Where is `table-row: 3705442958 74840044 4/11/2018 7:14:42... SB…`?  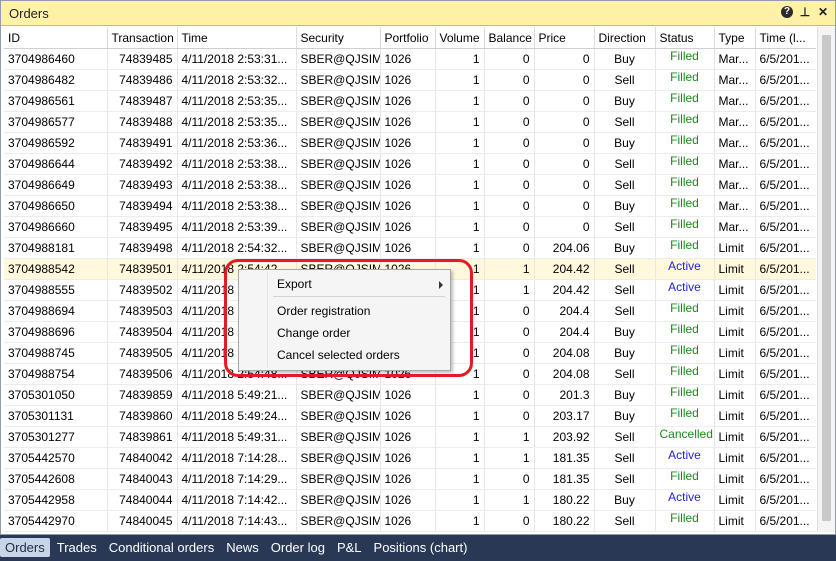
table-row: 3705442958 74840044 4/11/2018 7:14:42... SB… is located at coordinates (410, 500).